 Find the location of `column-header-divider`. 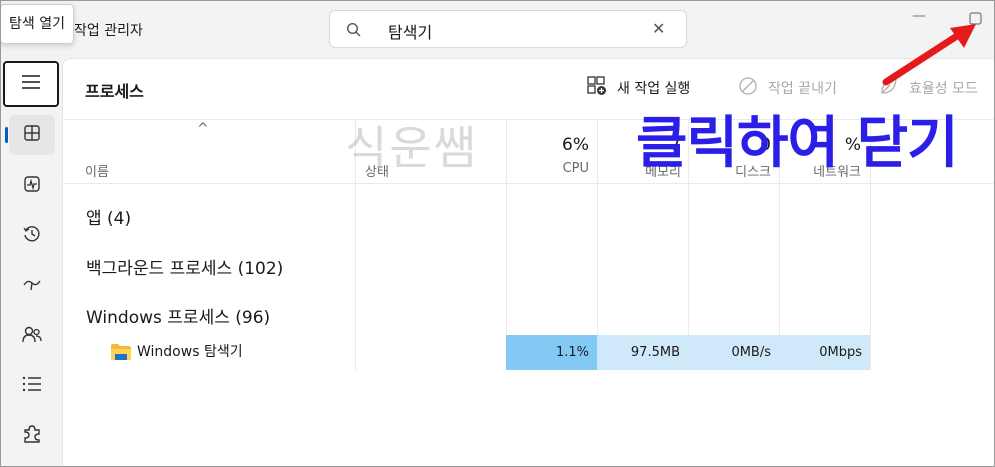

column-header-divider is located at coordinates (529, 183).